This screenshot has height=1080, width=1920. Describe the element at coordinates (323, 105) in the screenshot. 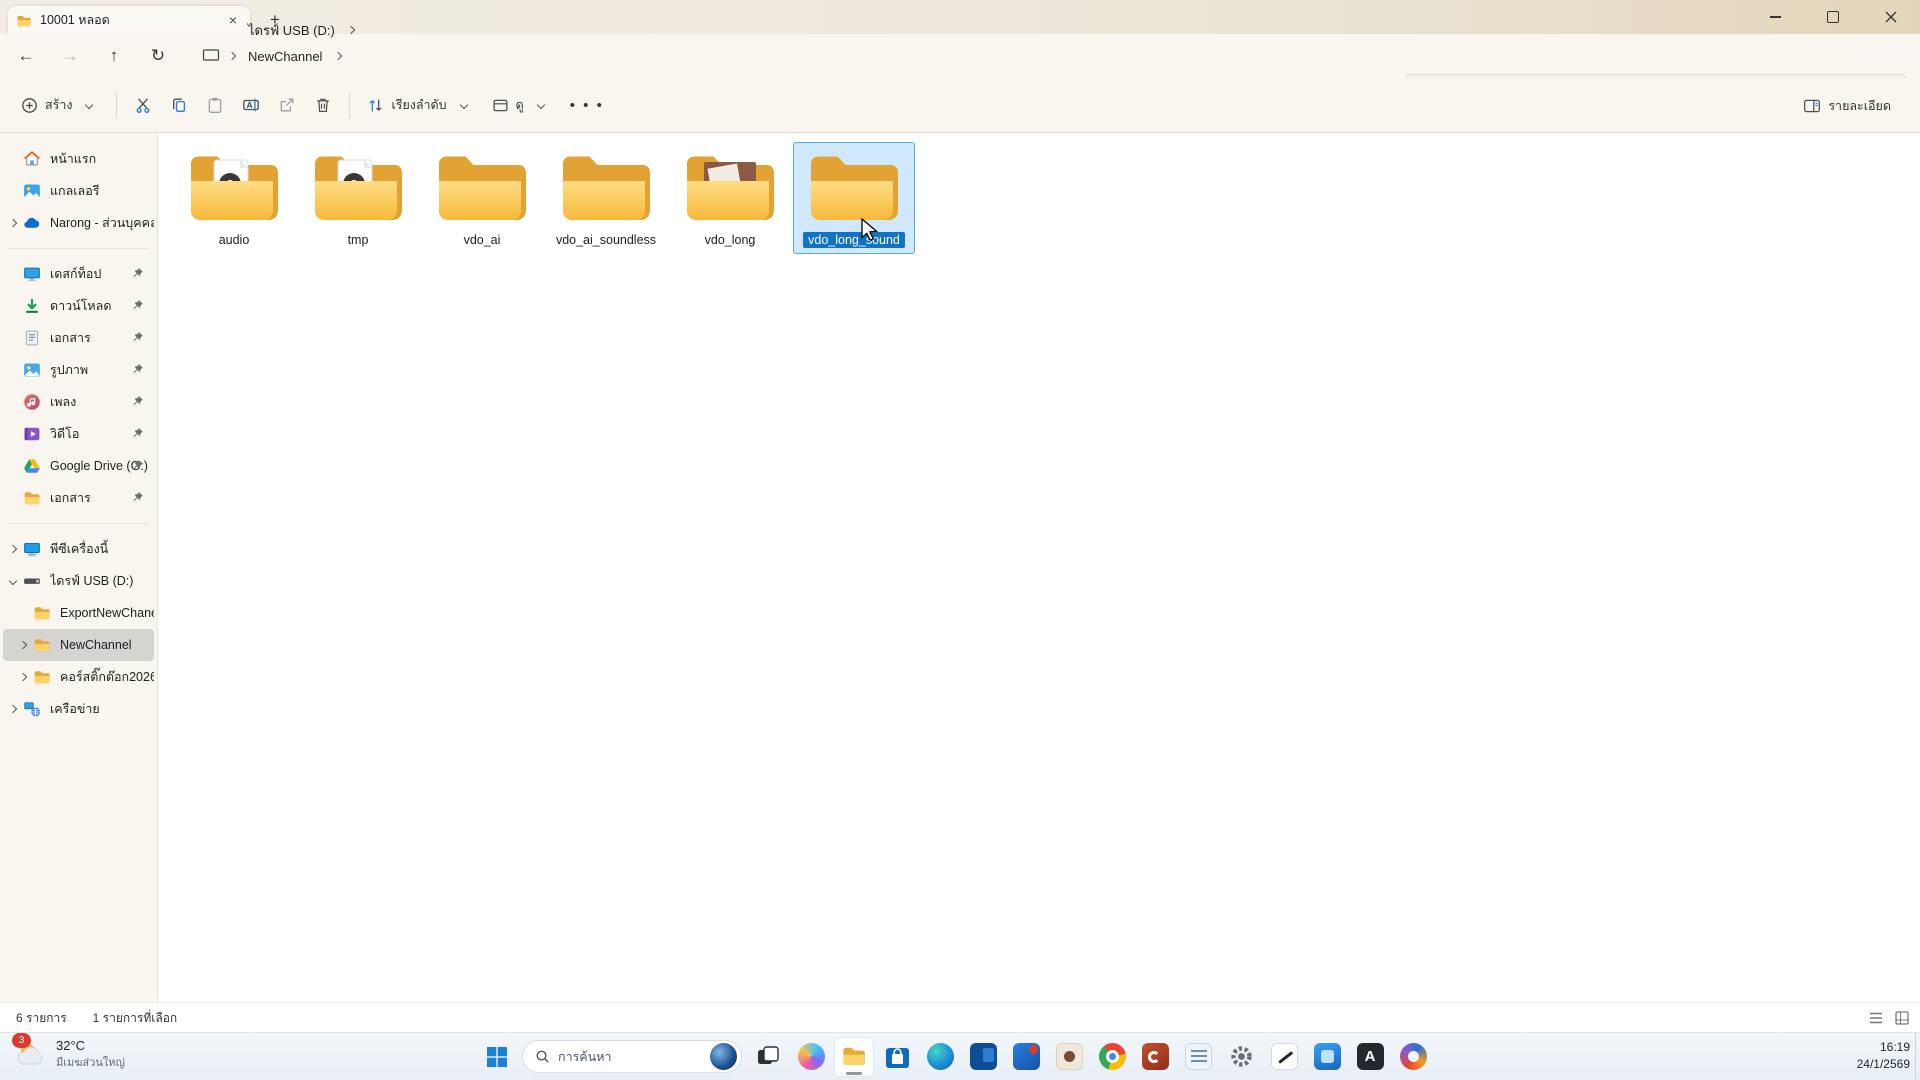

I see `delete-button` at that location.